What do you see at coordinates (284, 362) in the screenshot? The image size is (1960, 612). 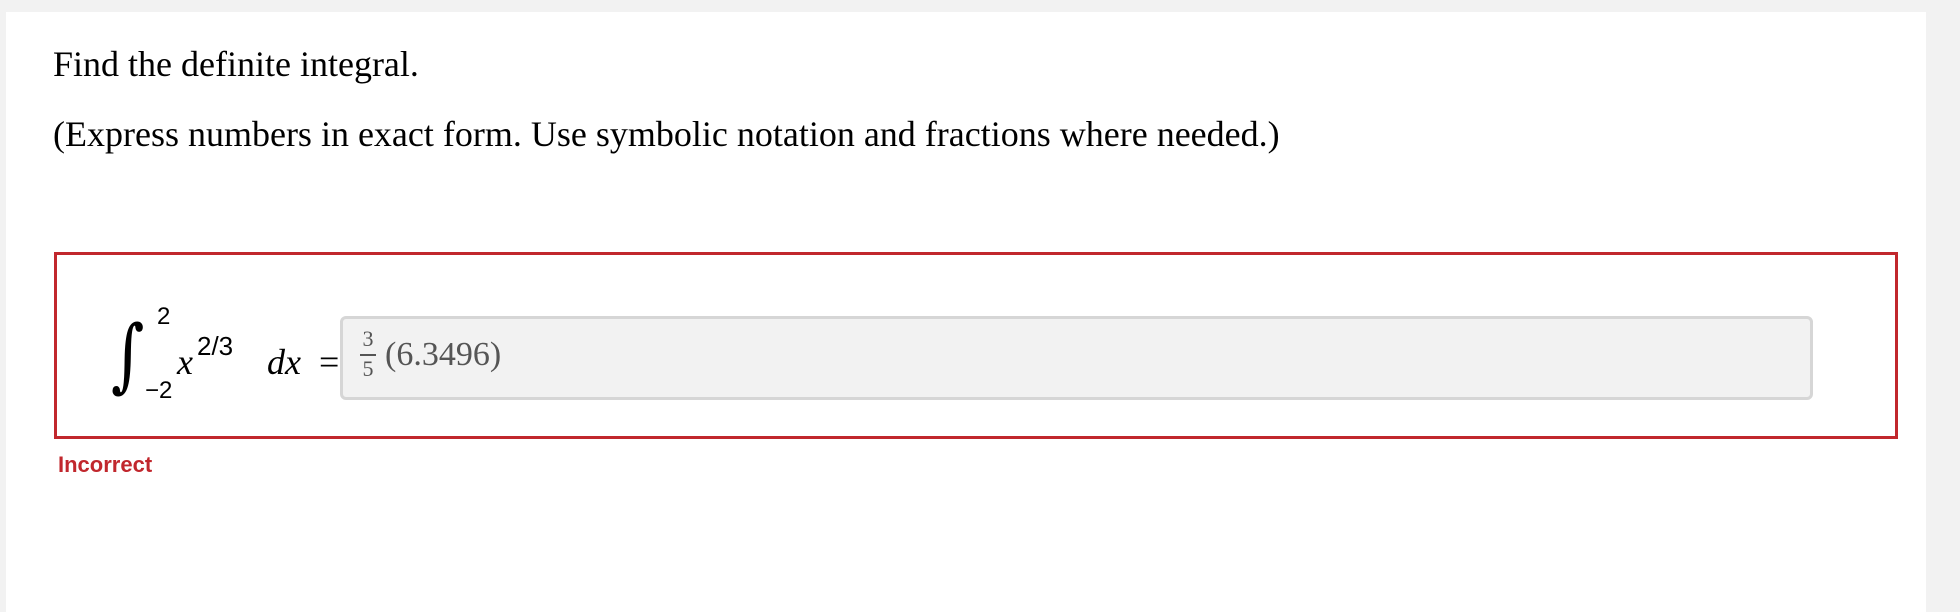 I see `differential: dx` at bounding box center [284, 362].